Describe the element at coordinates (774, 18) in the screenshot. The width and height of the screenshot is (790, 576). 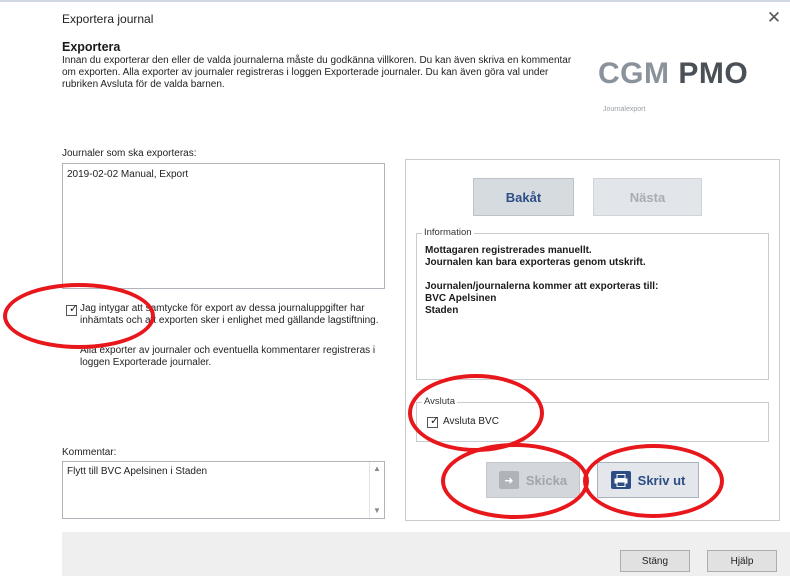
I see `close-icon: ✕` at that location.